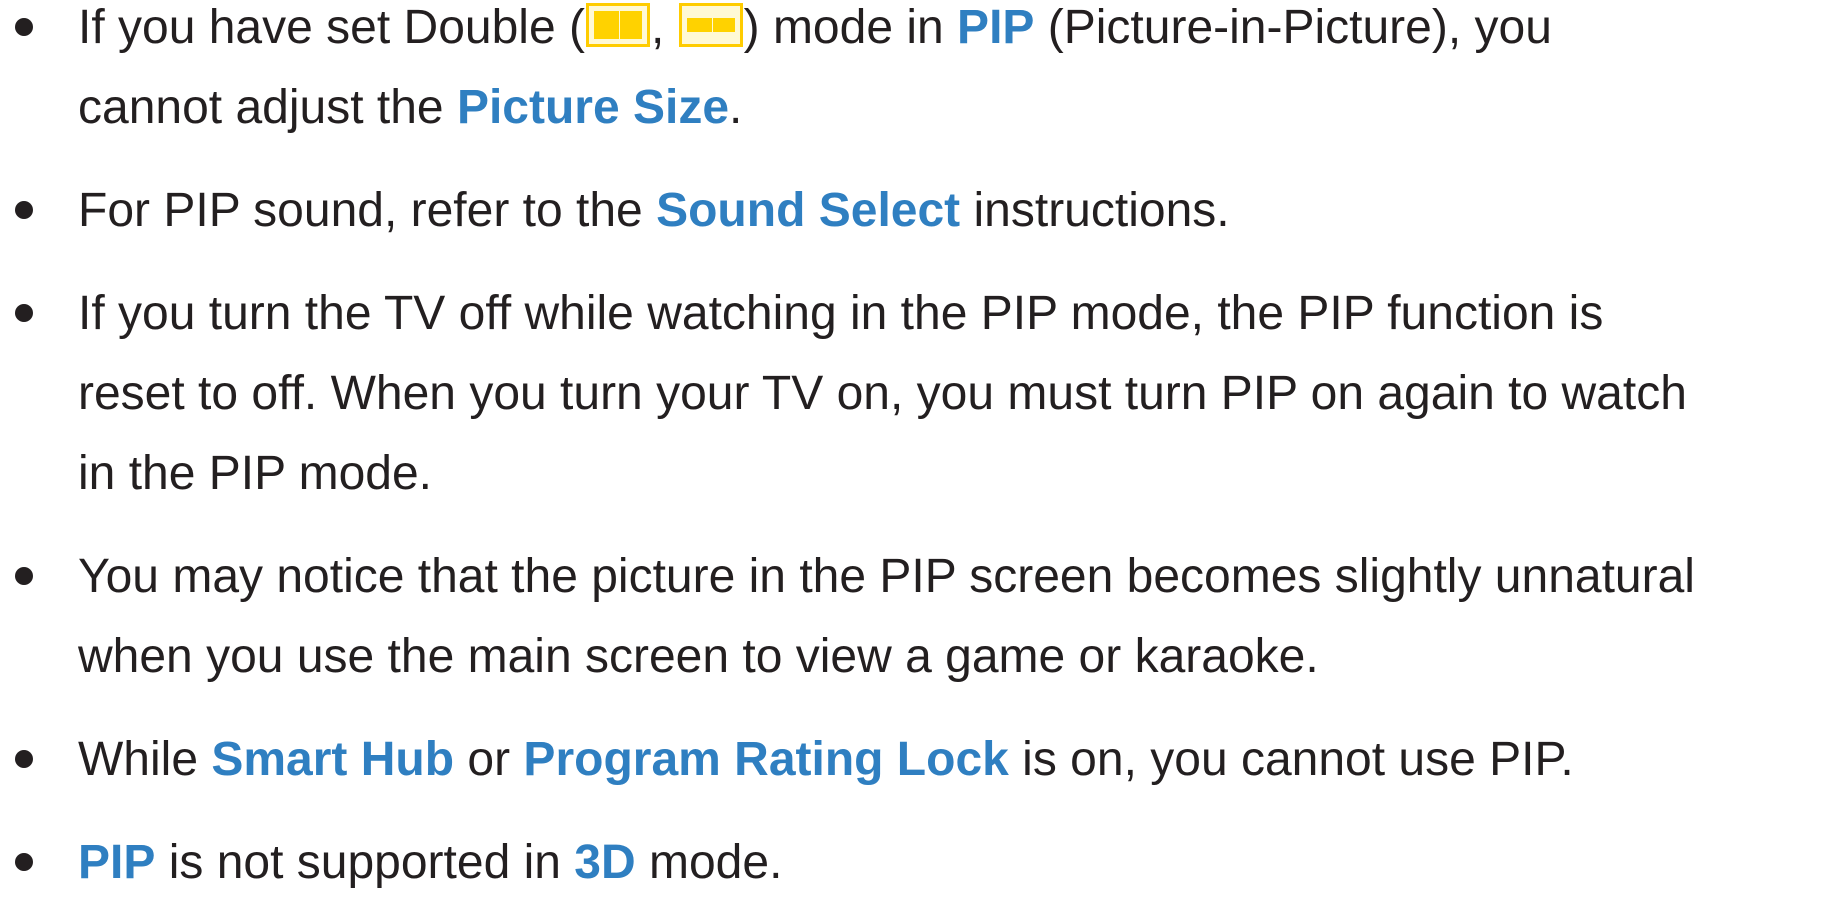 This screenshot has width=1843, height=903. Describe the element at coordinates (736, 107) in the screenshot. I see `note-text: .` at that location.